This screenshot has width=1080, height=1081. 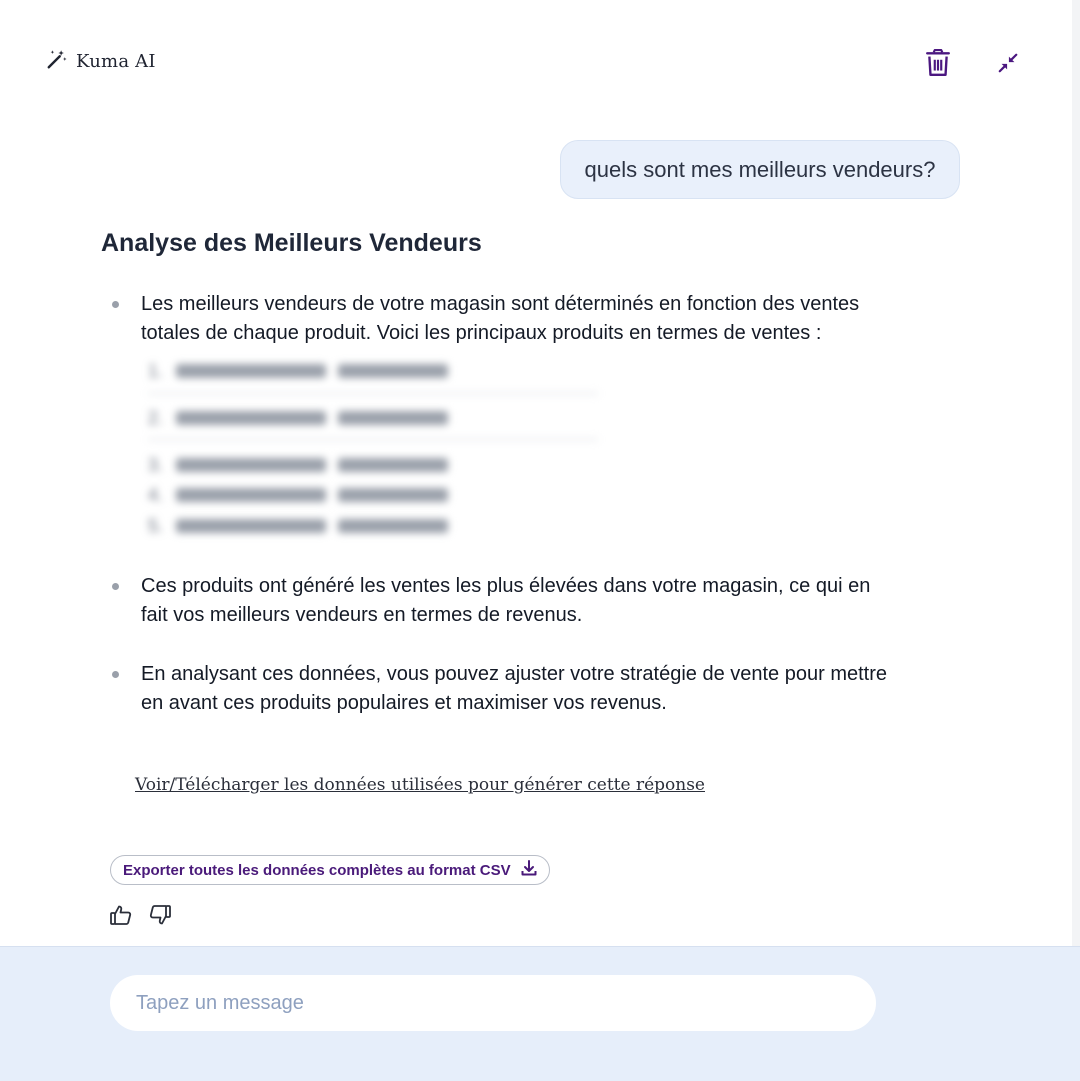 I want to click on list-item: 5., so click(x=333, y=526).